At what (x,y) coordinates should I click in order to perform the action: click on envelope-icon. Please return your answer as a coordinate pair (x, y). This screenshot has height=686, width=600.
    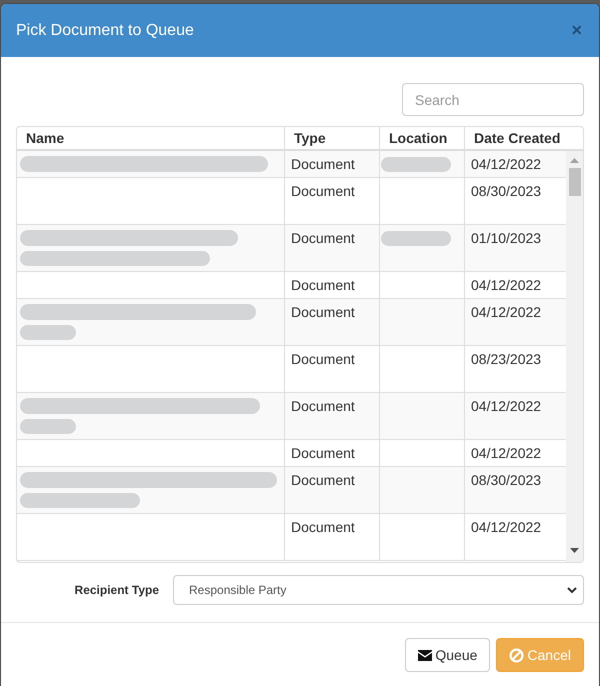
    Looking at the image, I should click on (425, 655).